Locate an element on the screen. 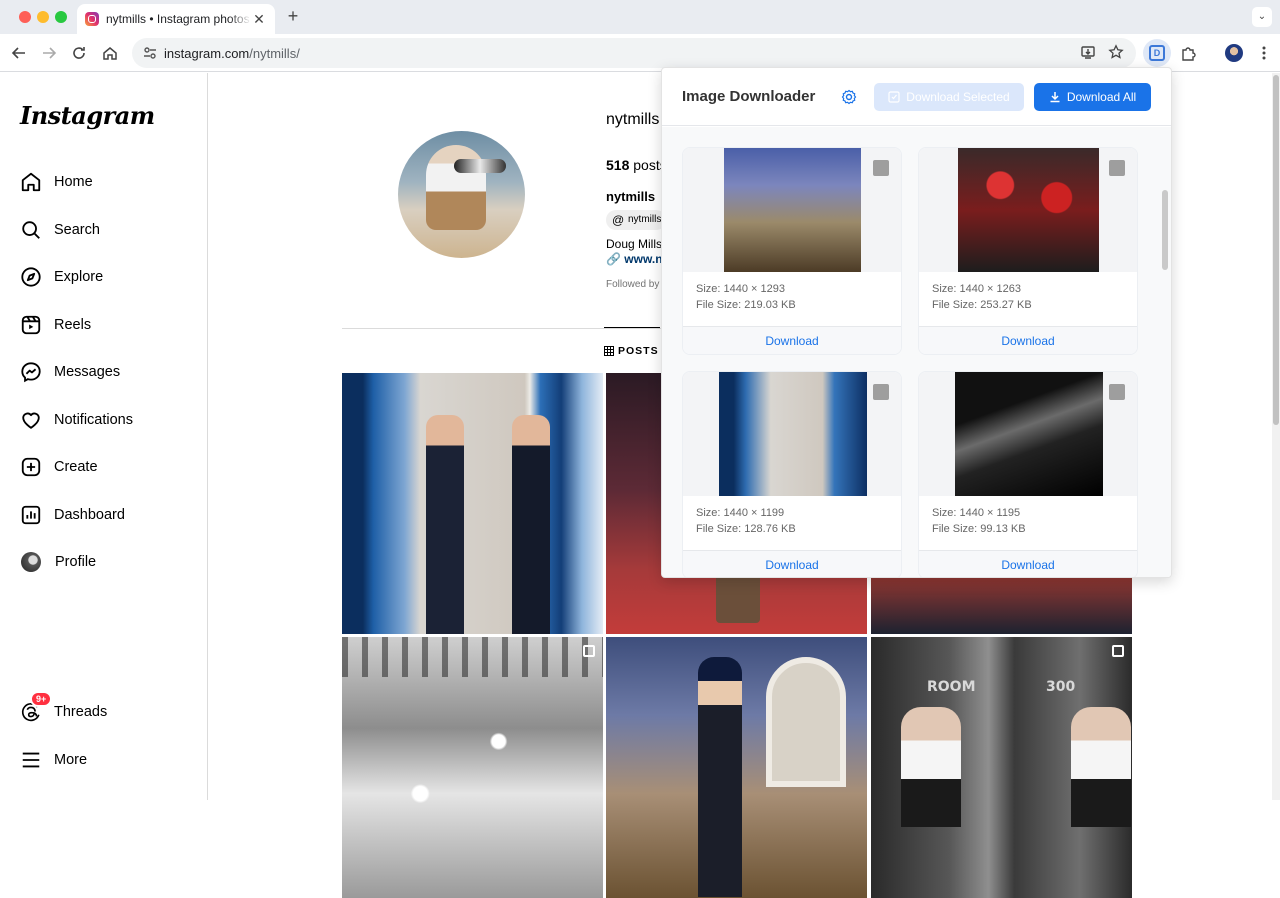 Image resolution: width=1280 pixels, height=898 pixels. image-file-size: File Size: 128.76 KB is located at coordinates (746, 529).